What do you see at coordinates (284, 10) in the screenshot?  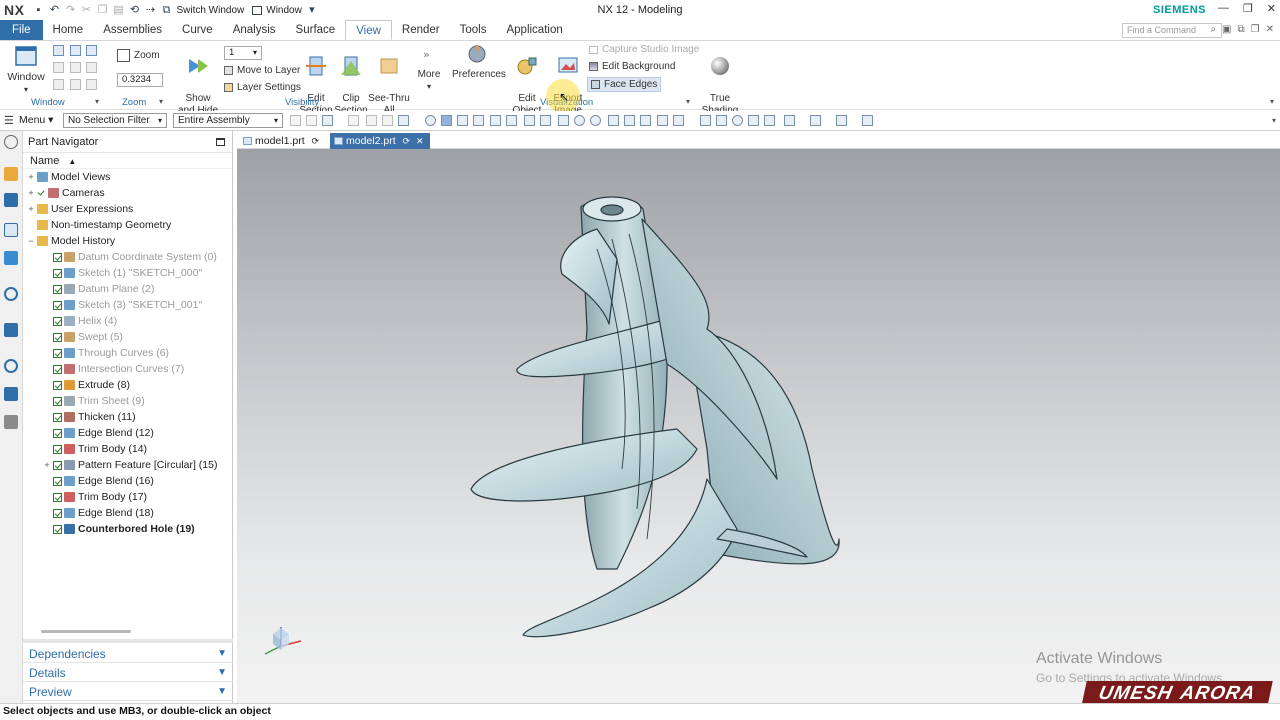 I see `window-menu-button: Window` at bounding box center [284, 10].